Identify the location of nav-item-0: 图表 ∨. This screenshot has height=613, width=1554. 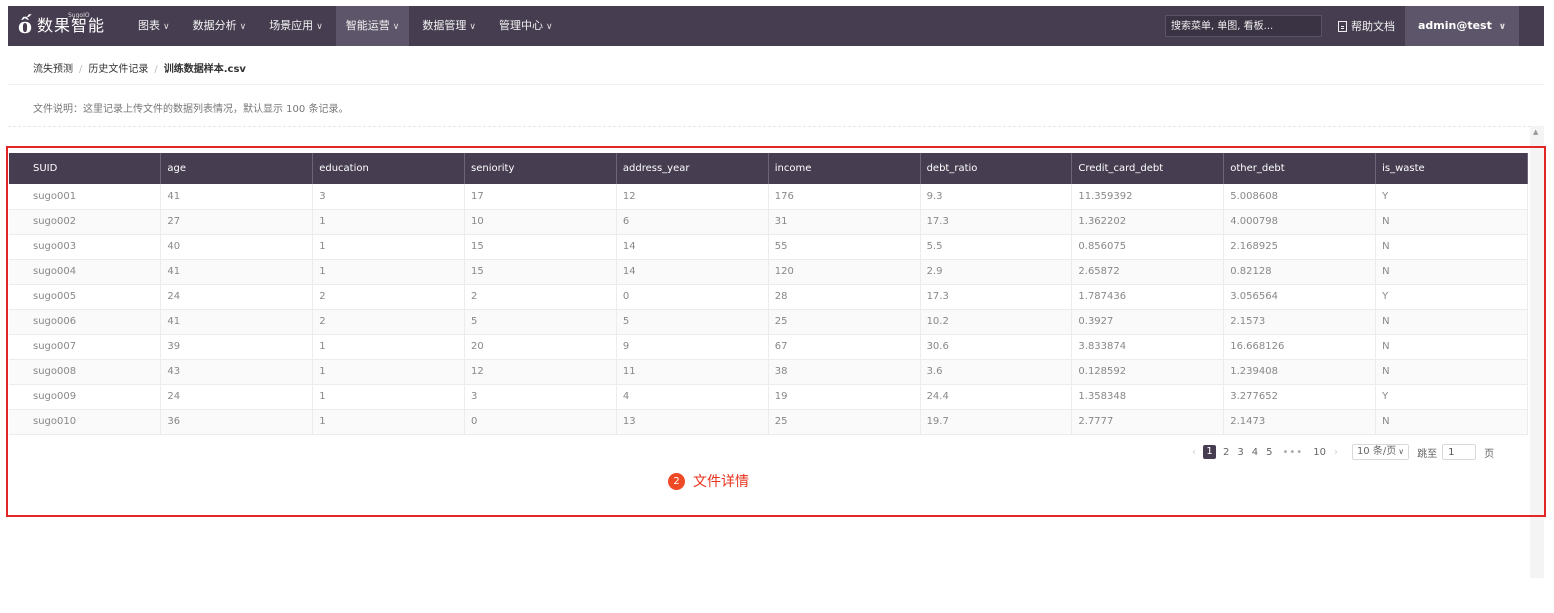
(154, 26).